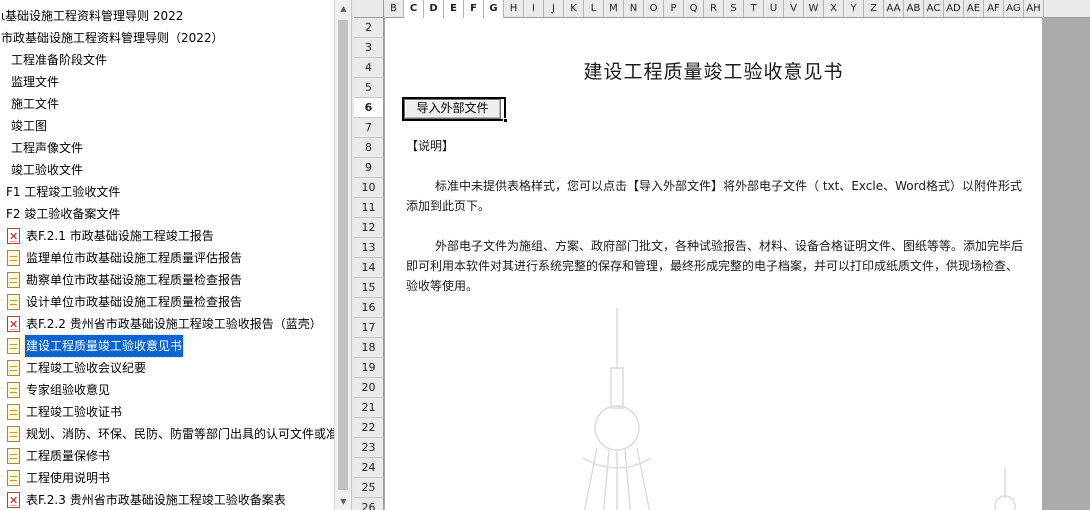 The image size is (1090, 510). I want to click on tree-item-file: 设计单位市政基础设施工程质量检查报告, so click(125, 302).